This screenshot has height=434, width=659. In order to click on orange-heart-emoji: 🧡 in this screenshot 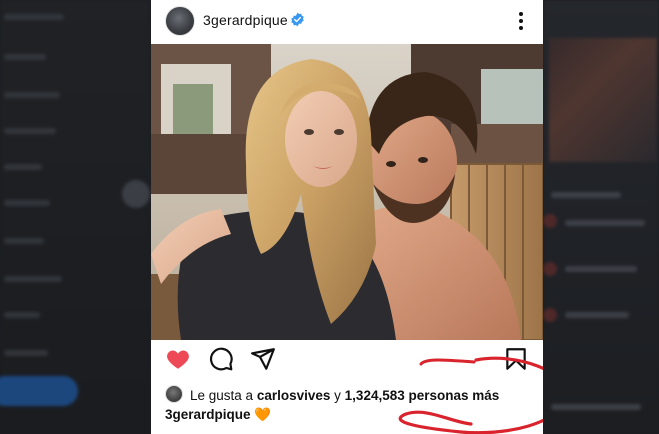, I will do `click(263, 414)`.